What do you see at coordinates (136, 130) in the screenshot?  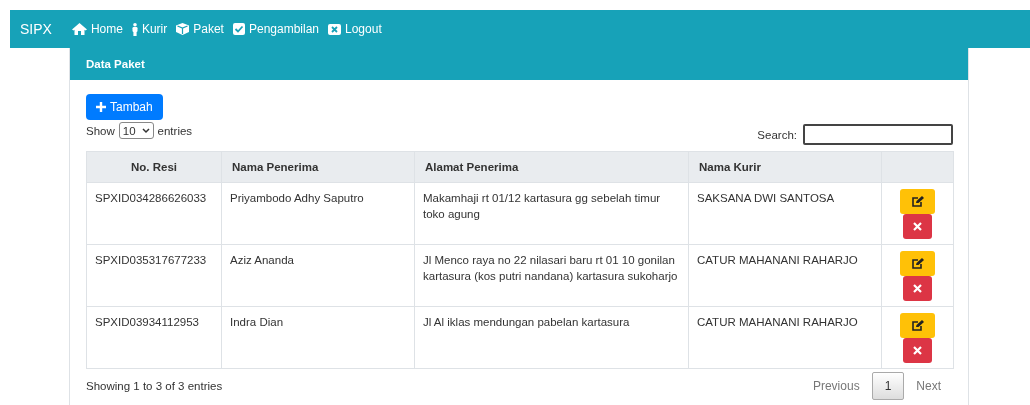 I see `page-size-select: 10` at bounding box center [136, 130].